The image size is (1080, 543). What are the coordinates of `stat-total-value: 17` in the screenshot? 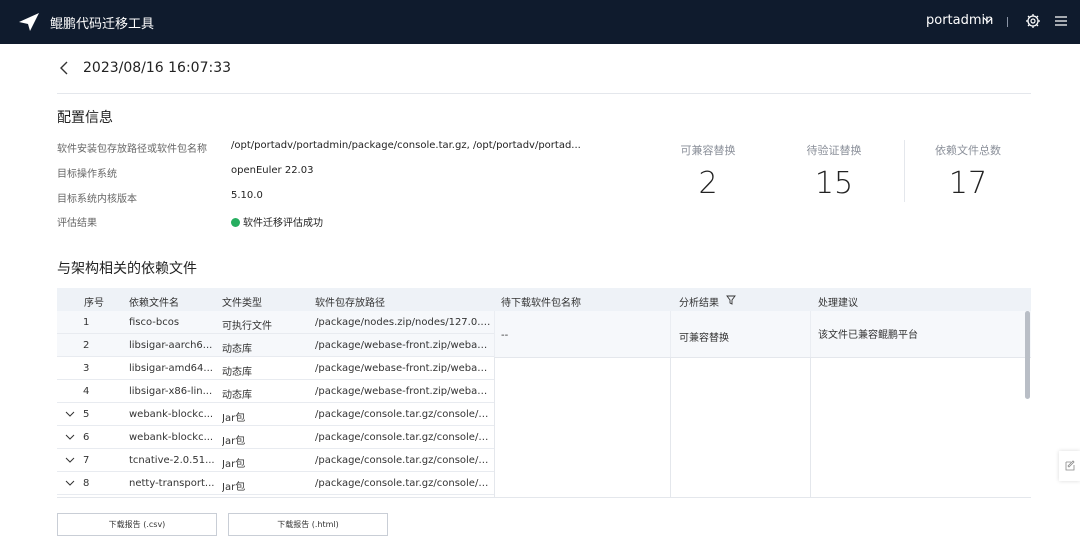 It's located at (968, 183).